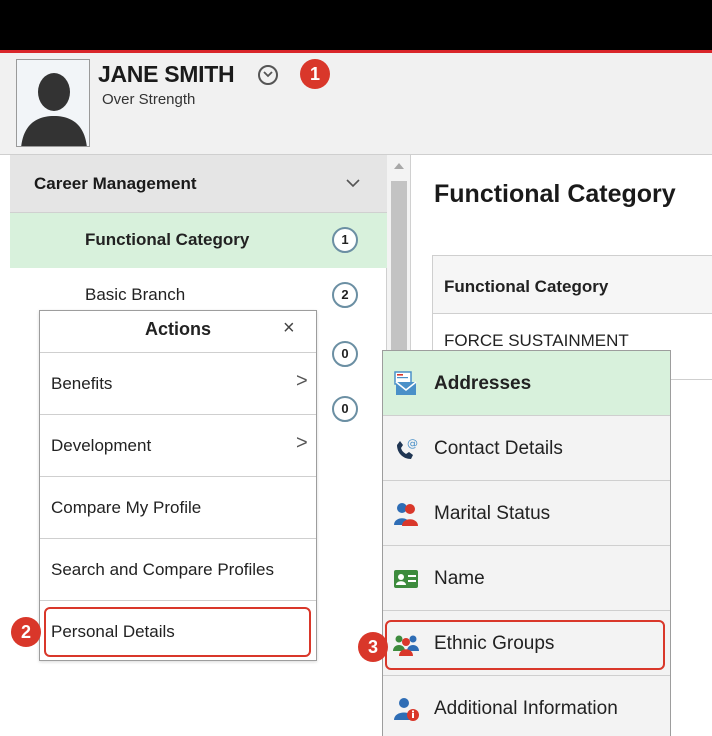 The height and width of the screenshot is (736, 712). Describe the element at coordinates (525, 645) in the screenshot. I see `highlight-ethnic-groups` at that location.